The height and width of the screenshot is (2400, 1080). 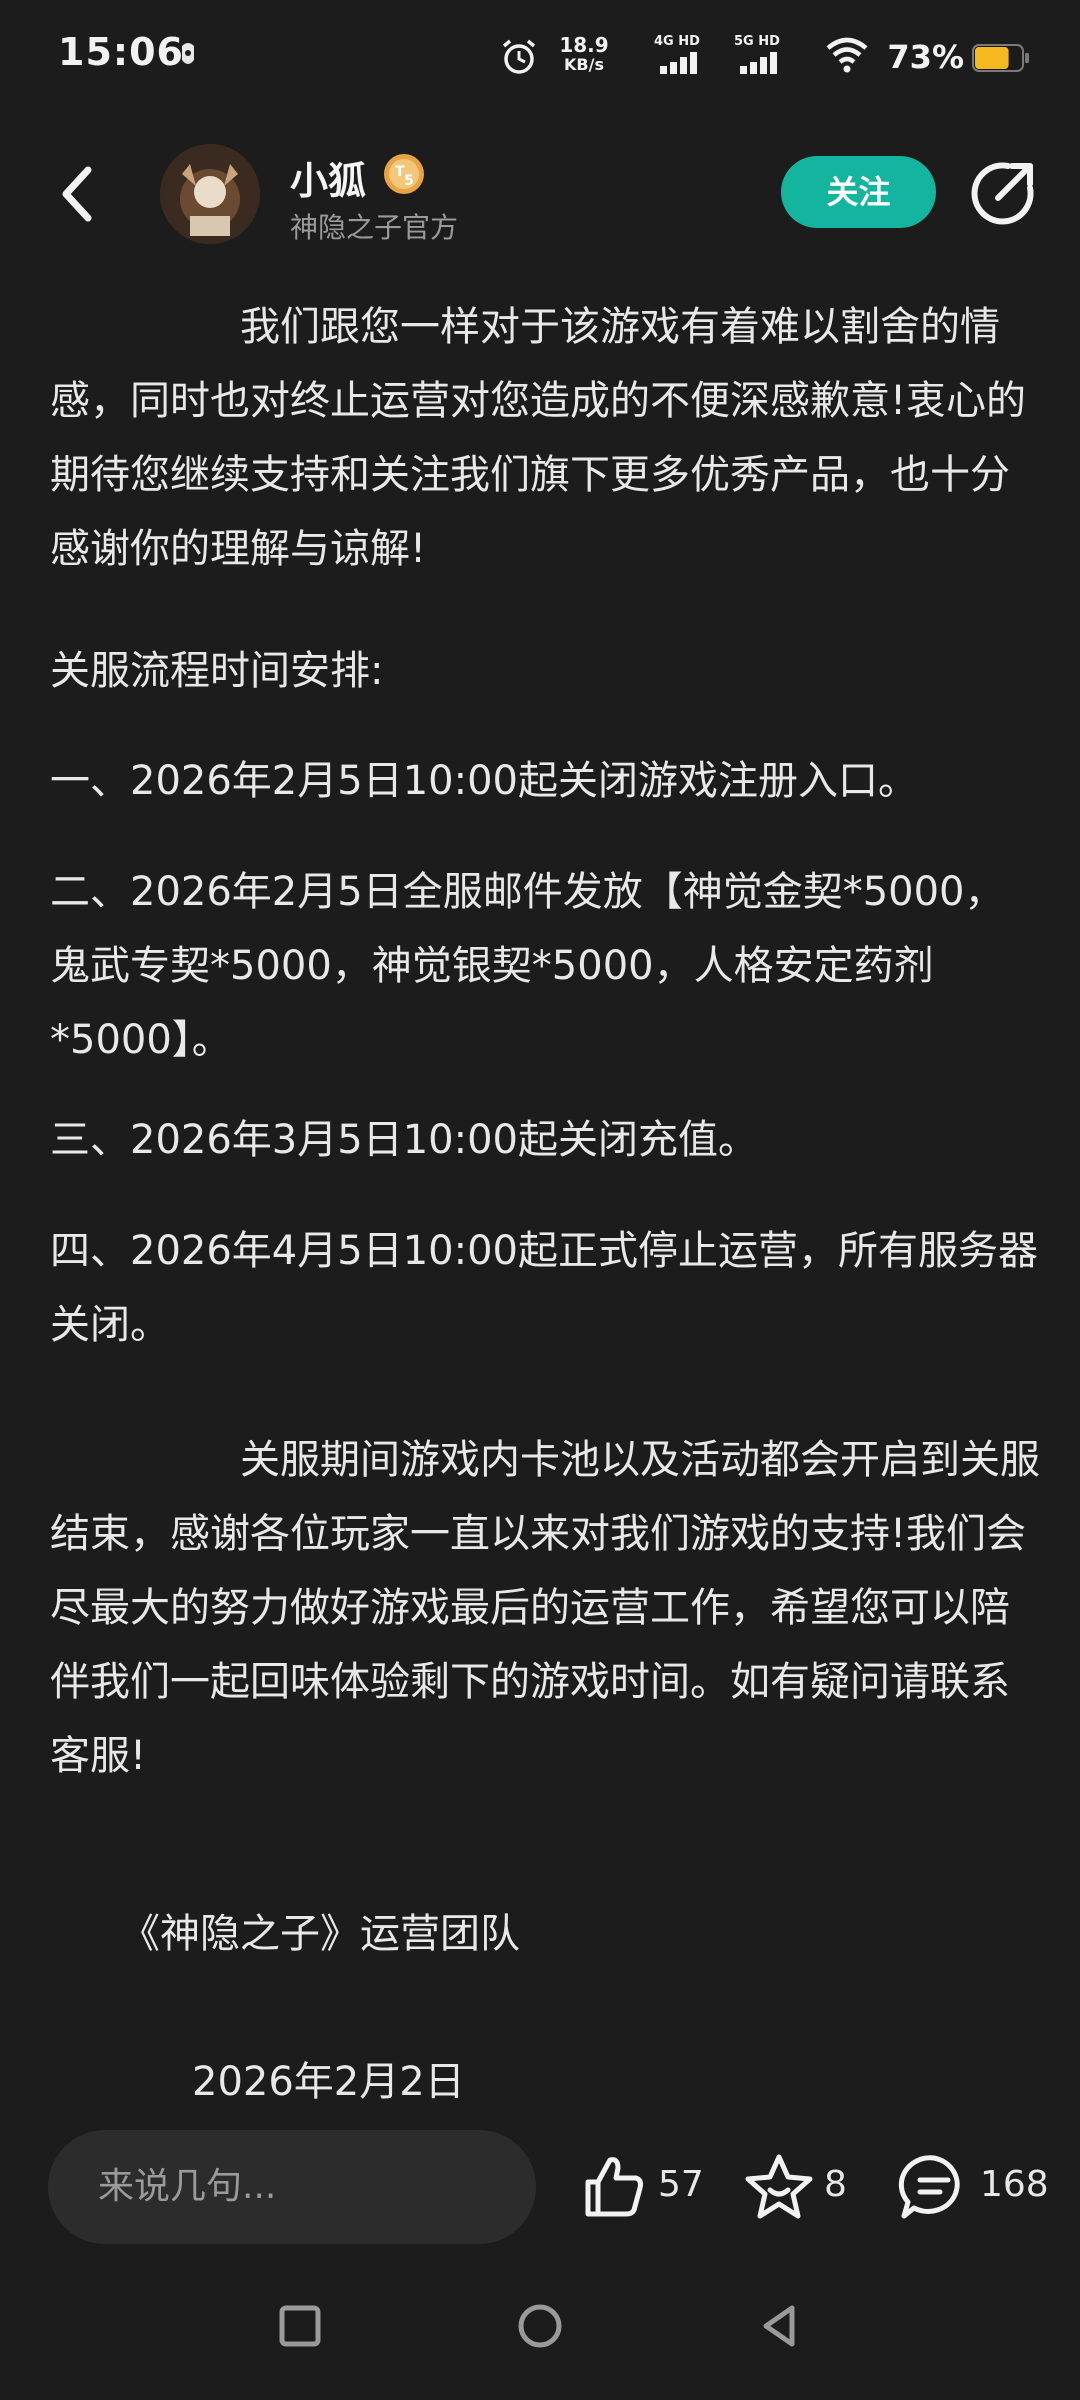 I want to click on network-speed: 18.9 KB/s, so click(x=584, y=54).